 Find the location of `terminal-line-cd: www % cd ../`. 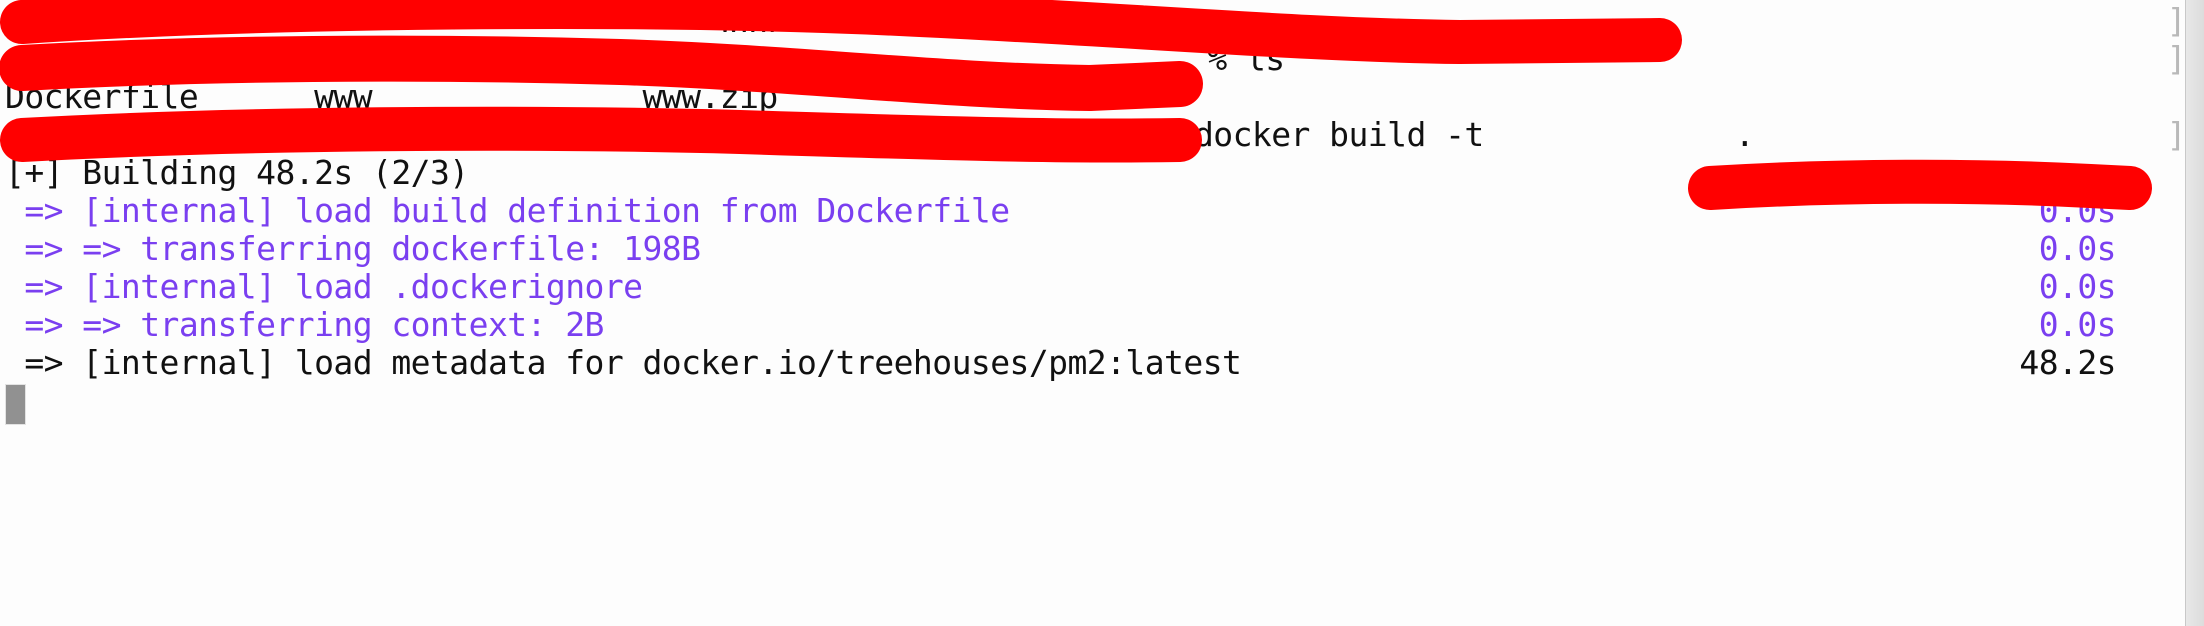

terminal-line-cd: www % cd ../ is located at coordinates (826, 20).